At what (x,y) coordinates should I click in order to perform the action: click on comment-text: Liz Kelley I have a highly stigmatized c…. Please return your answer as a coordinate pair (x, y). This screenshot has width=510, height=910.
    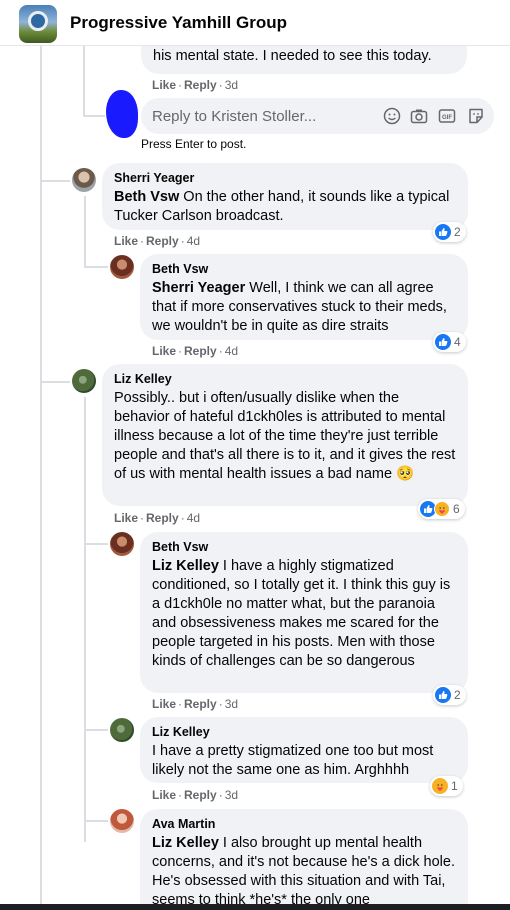
    Looking at the image, I should click on (301, 613).